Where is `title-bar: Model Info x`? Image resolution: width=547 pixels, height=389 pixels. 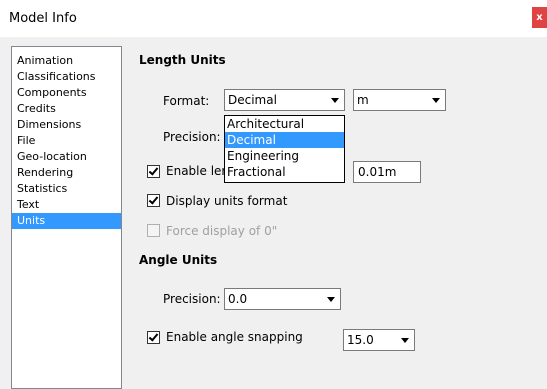 title-bar: Model Info x is located at coordinates (273, 18).